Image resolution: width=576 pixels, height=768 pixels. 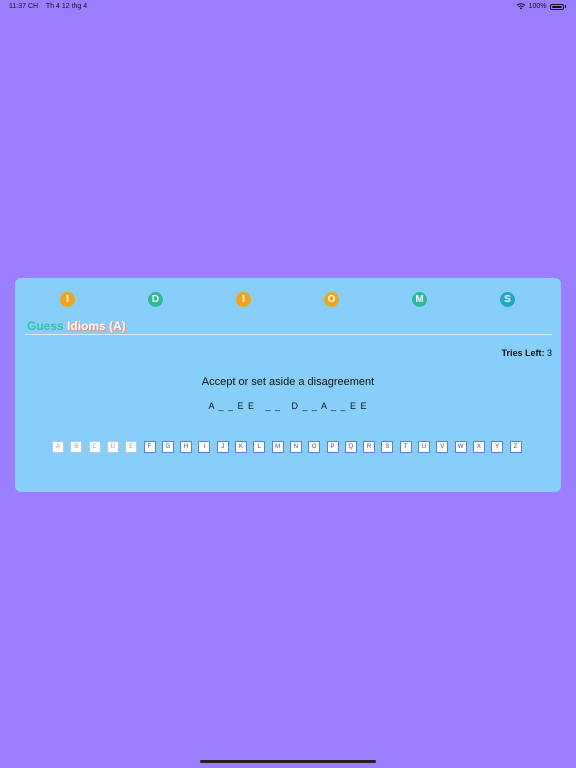 What do you see at coordinates (288, 334) in the screenshot?
I see `divider` at bounding box center [288, 334].